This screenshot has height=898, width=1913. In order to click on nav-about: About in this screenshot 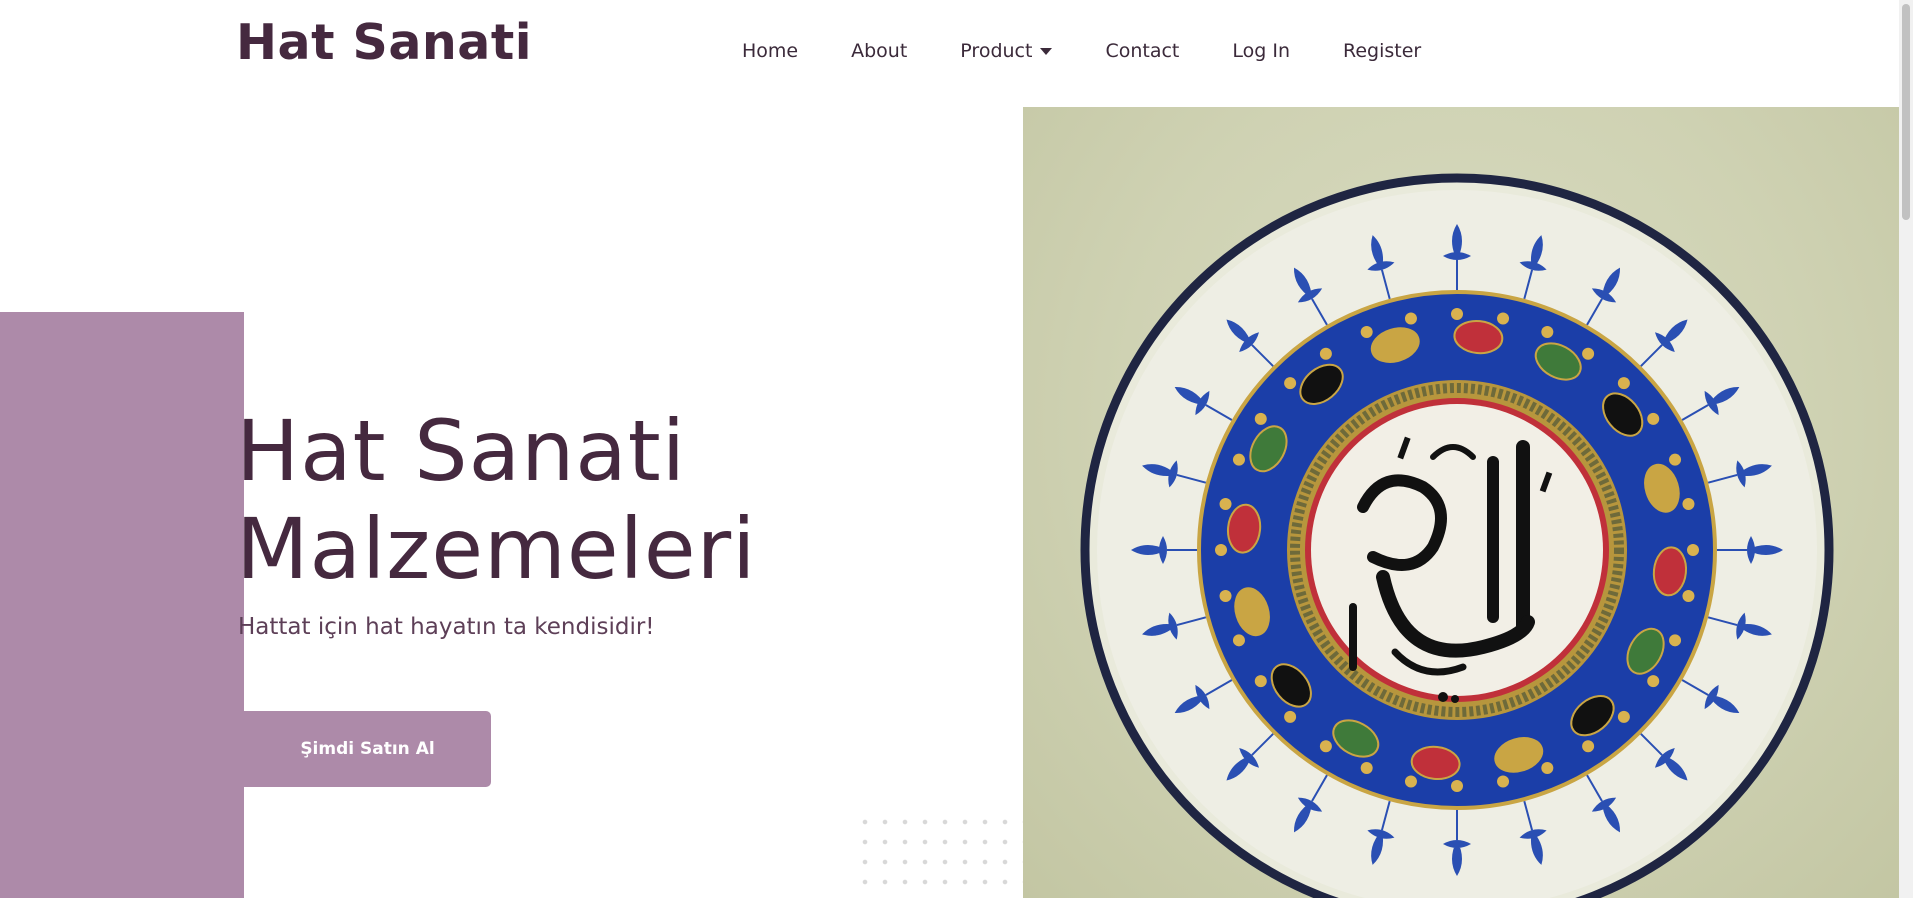, I will do `click(879, 51)`.